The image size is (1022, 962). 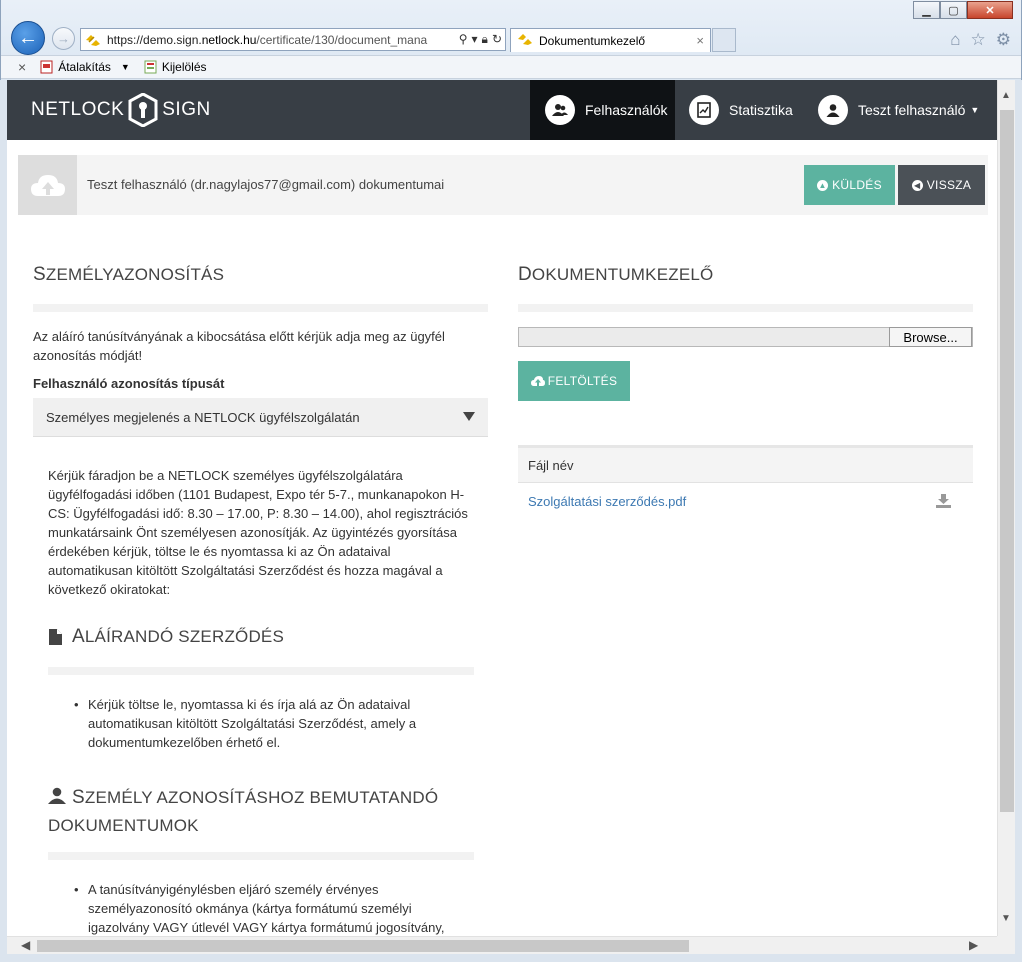 I want to click on vertical-scrollbar: ▲ ▼, so click(x=1006, y=508).